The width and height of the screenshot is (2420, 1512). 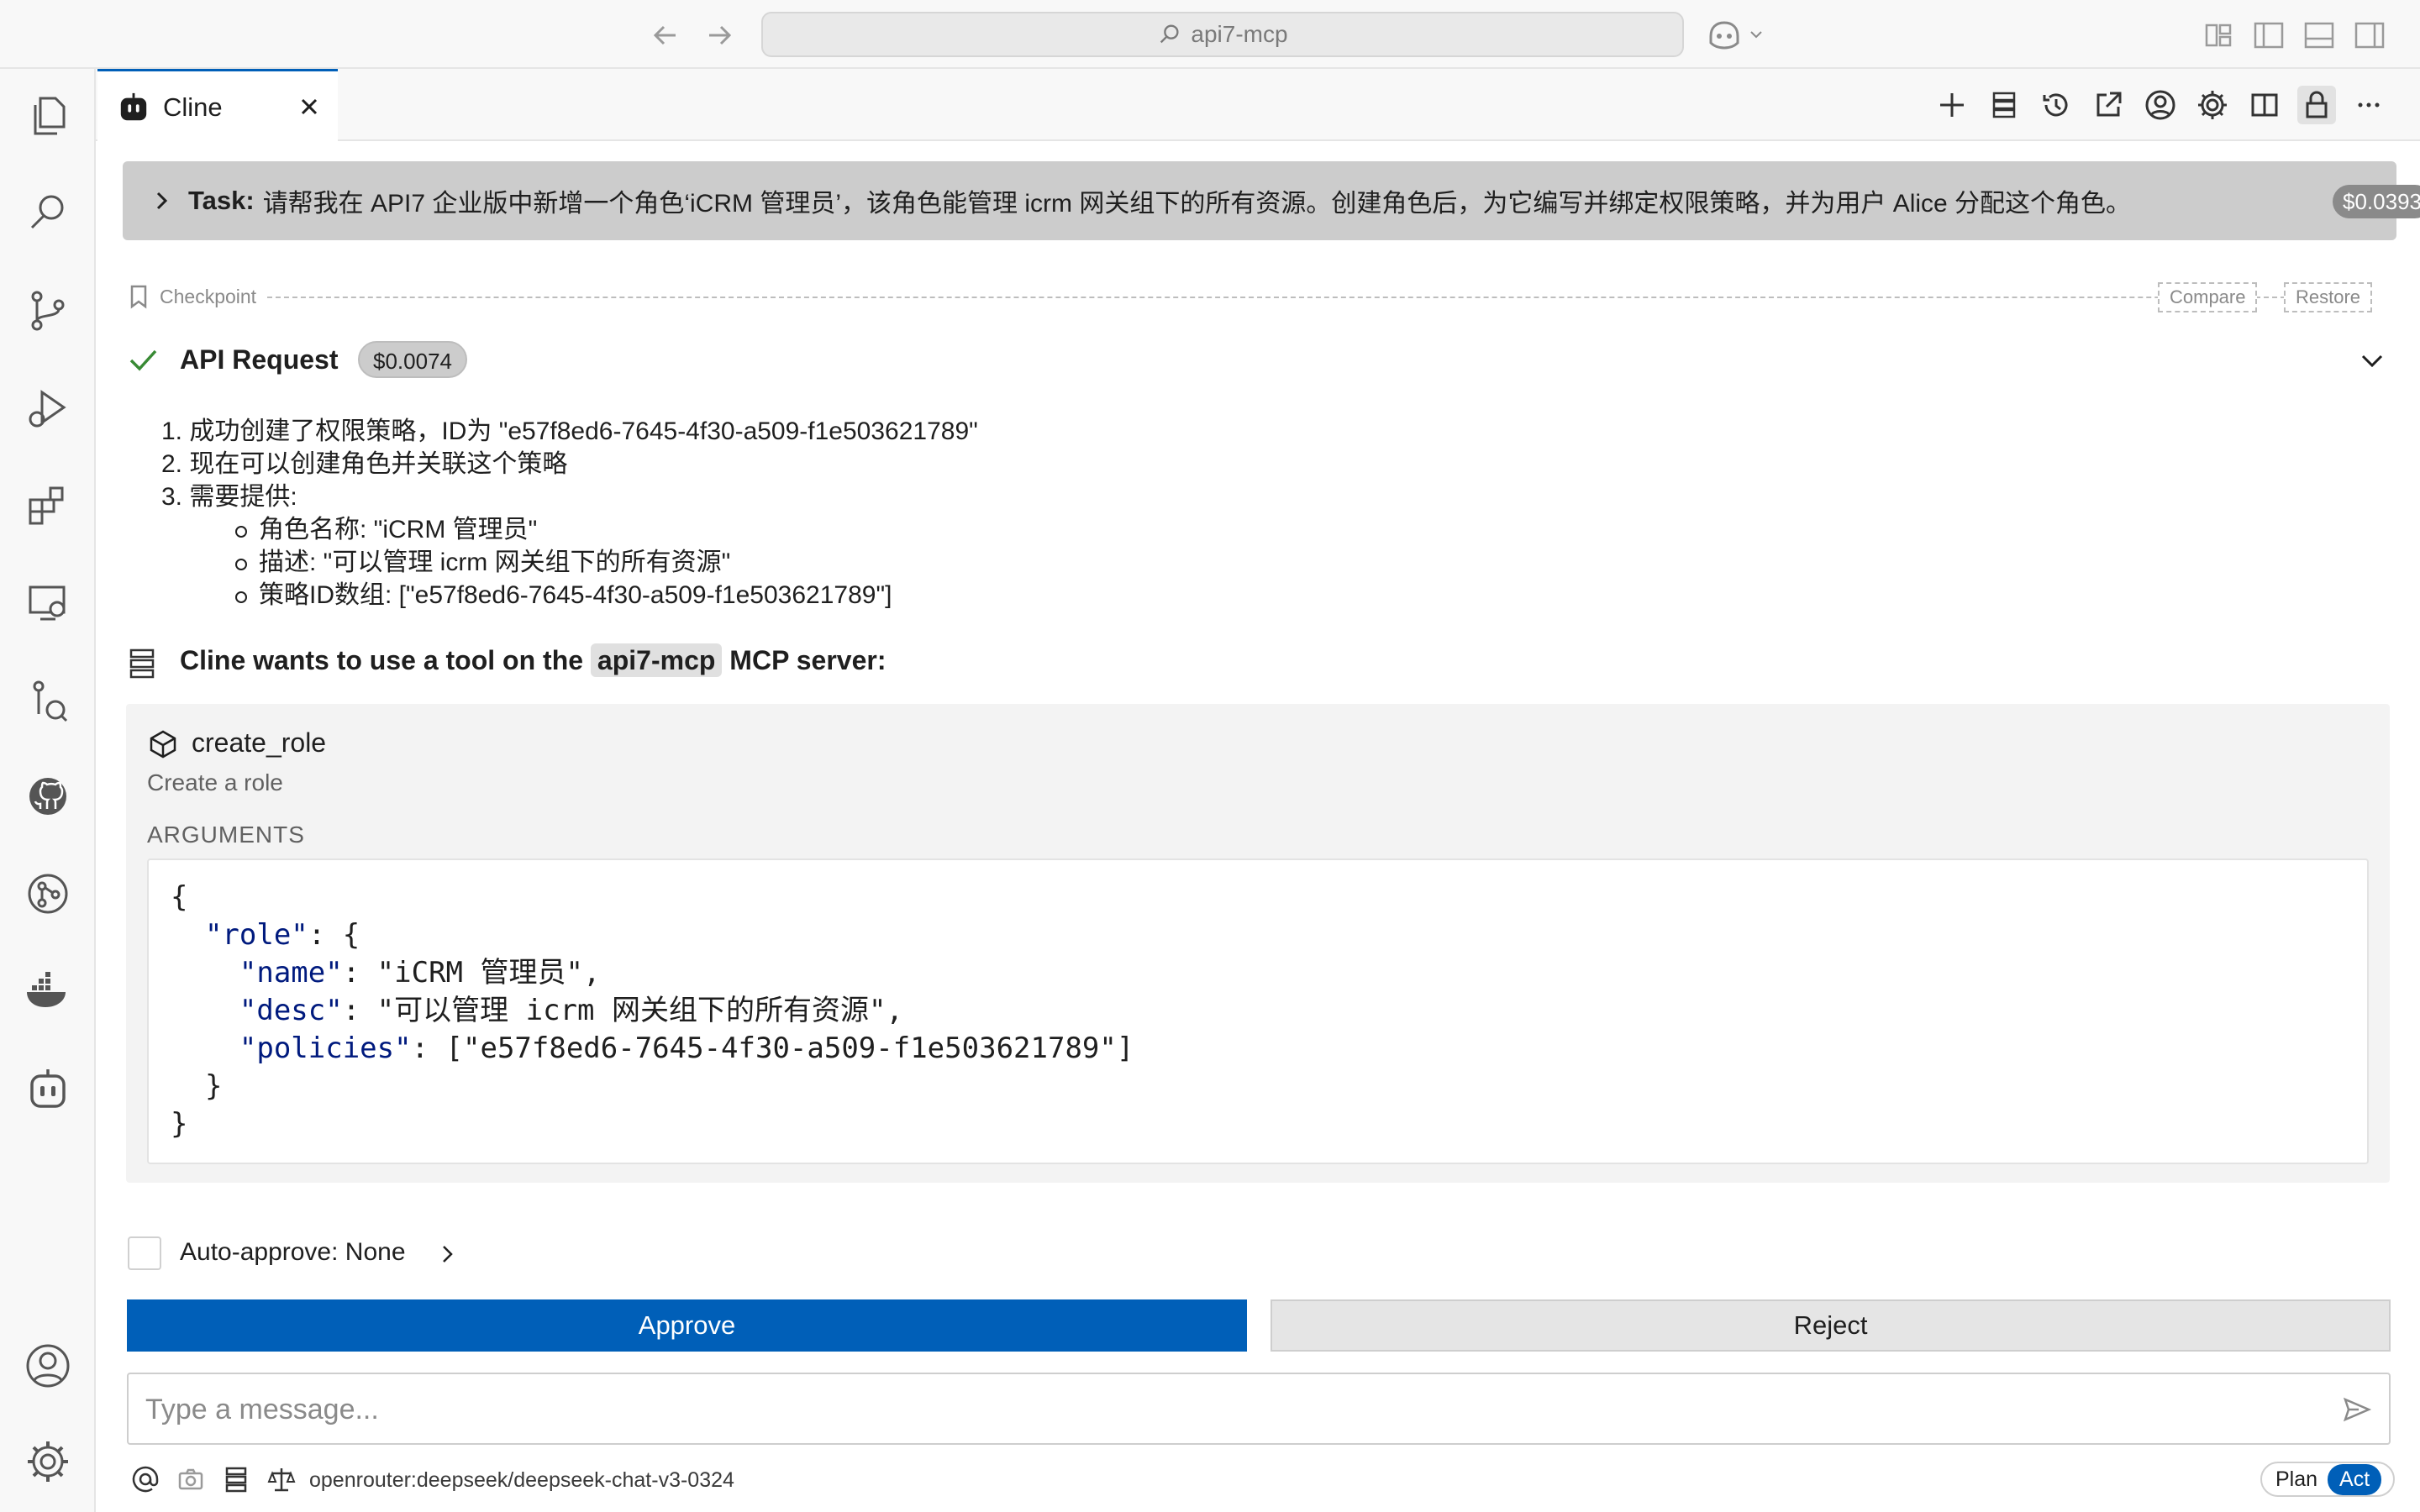 I want to click on title-bar: api7-mcp, so click(x=1210, y=34).